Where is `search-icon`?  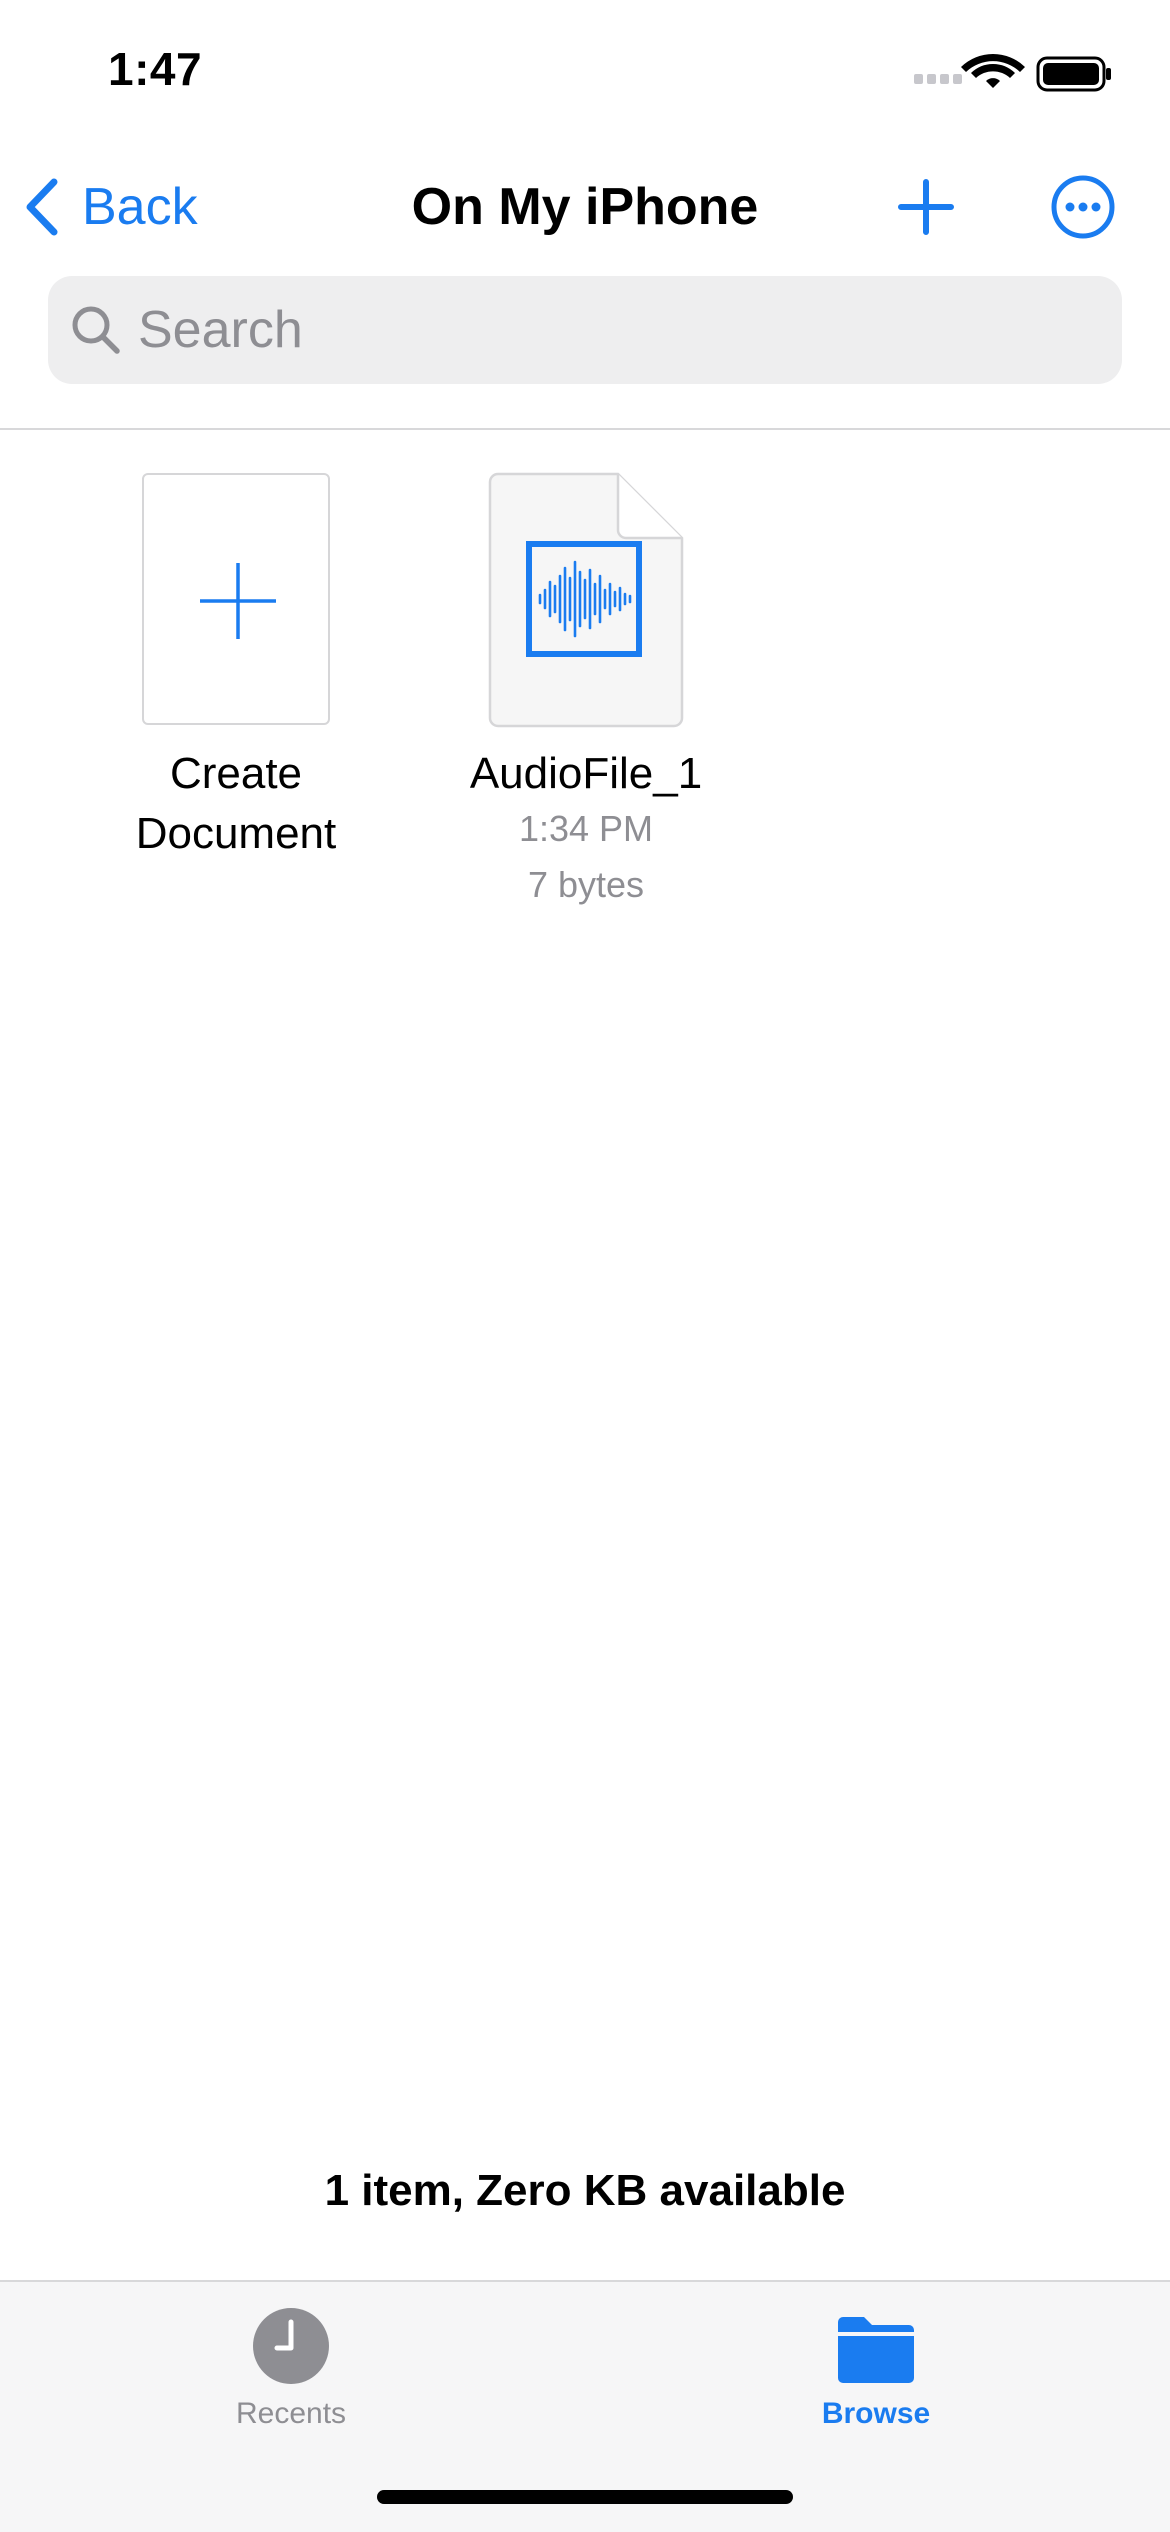 search-icon is located at coordinates (96, 330).